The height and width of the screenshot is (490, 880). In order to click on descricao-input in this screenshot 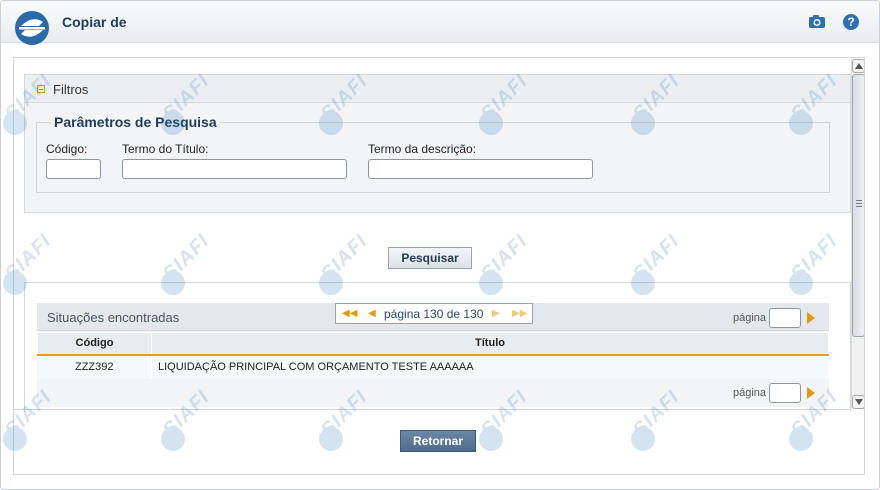, I will do `click(480, 169)`.